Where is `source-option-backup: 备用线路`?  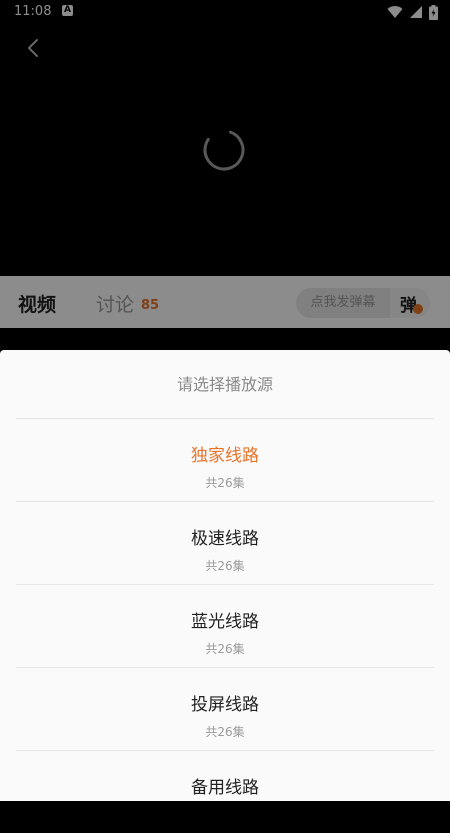 source-option-backup: 备用线路 is located at coordinates (225, 792).